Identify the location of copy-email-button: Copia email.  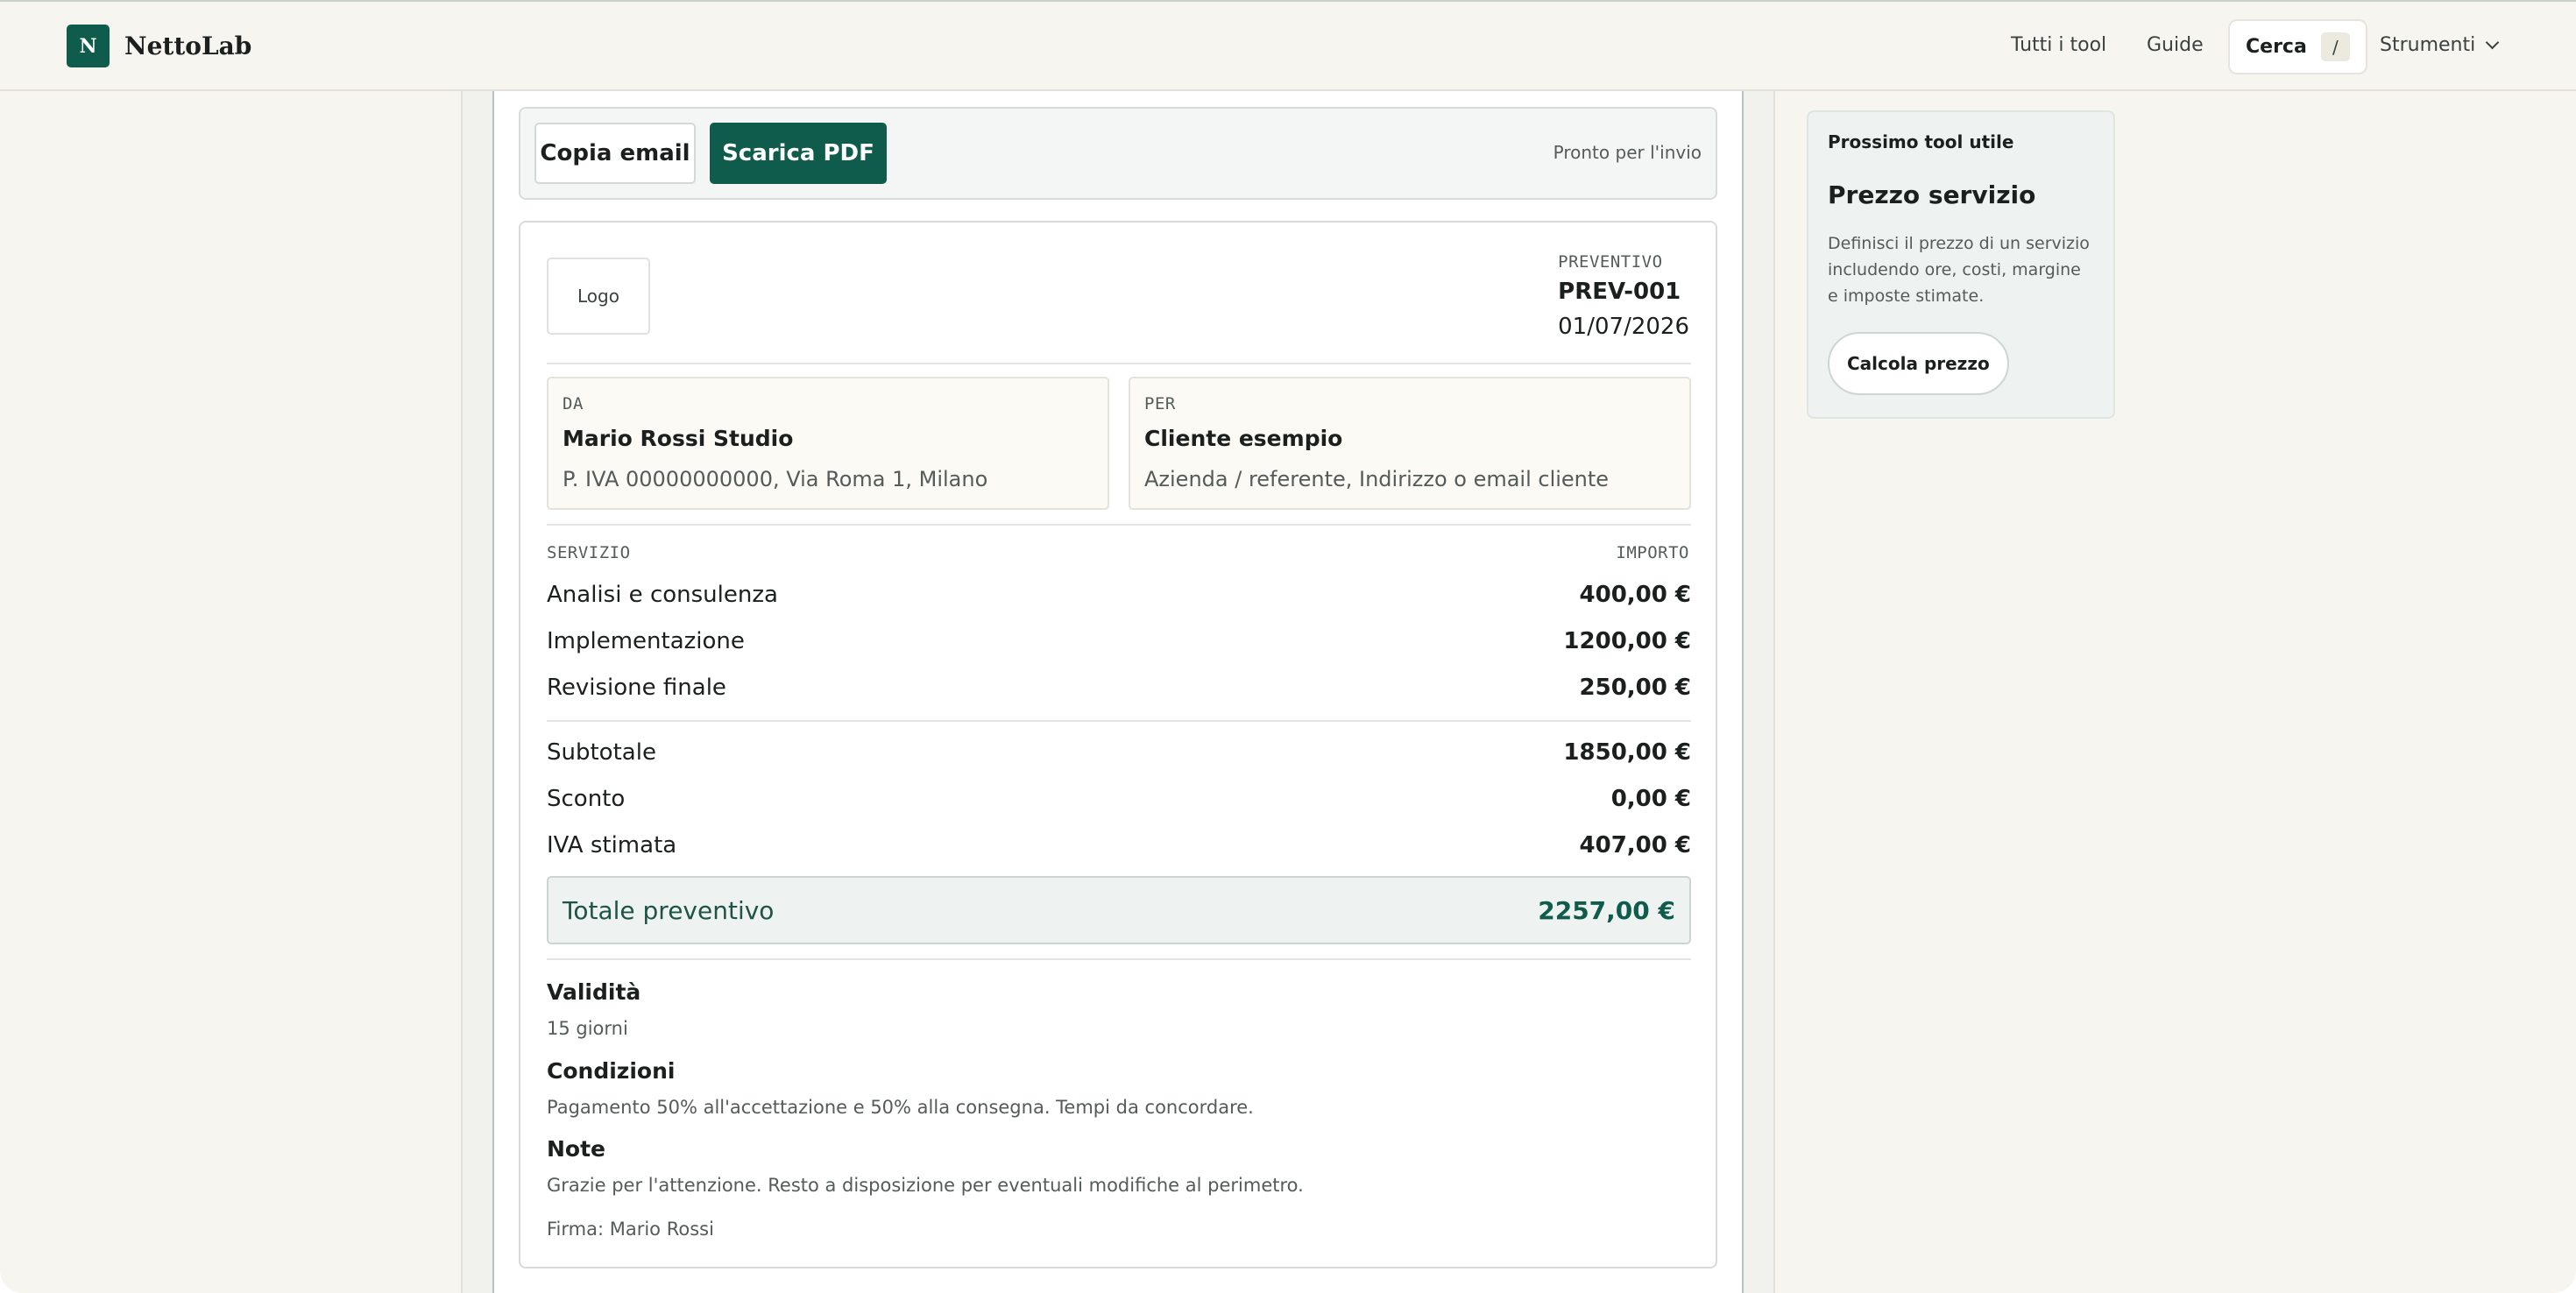
(615, 153).